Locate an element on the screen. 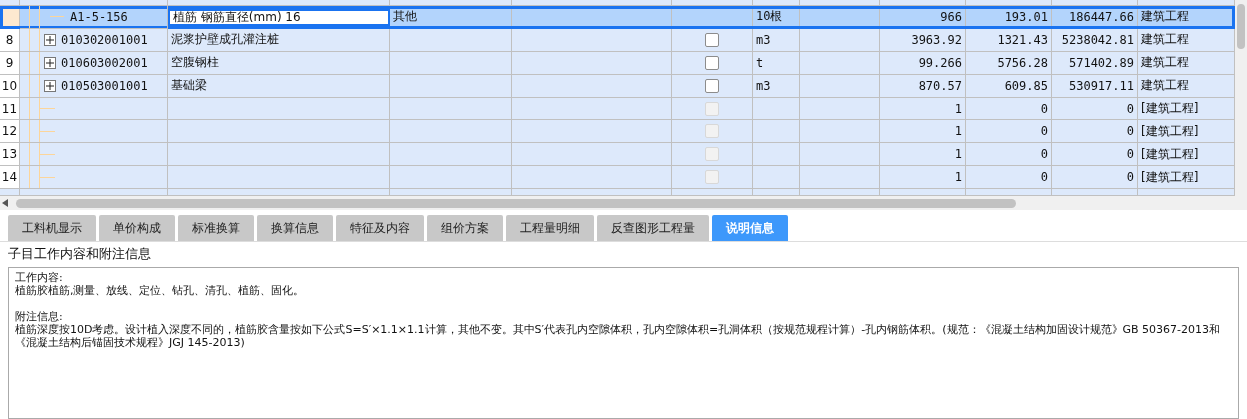  row-number: 12 is located at coordinates (10, 132).